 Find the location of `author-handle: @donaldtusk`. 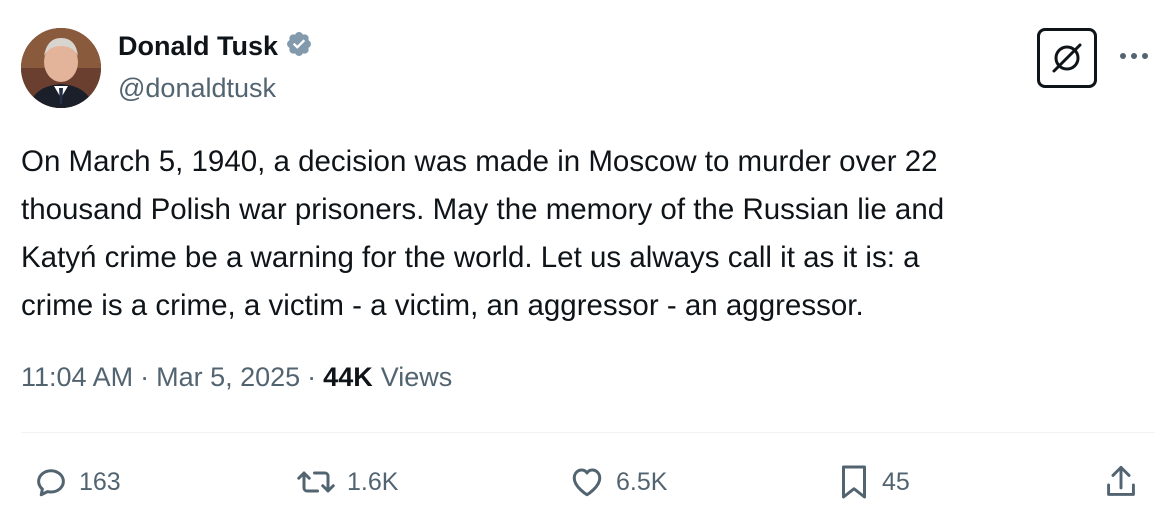

author-handle: @donaldtusk is located at coordinates (197, 88).